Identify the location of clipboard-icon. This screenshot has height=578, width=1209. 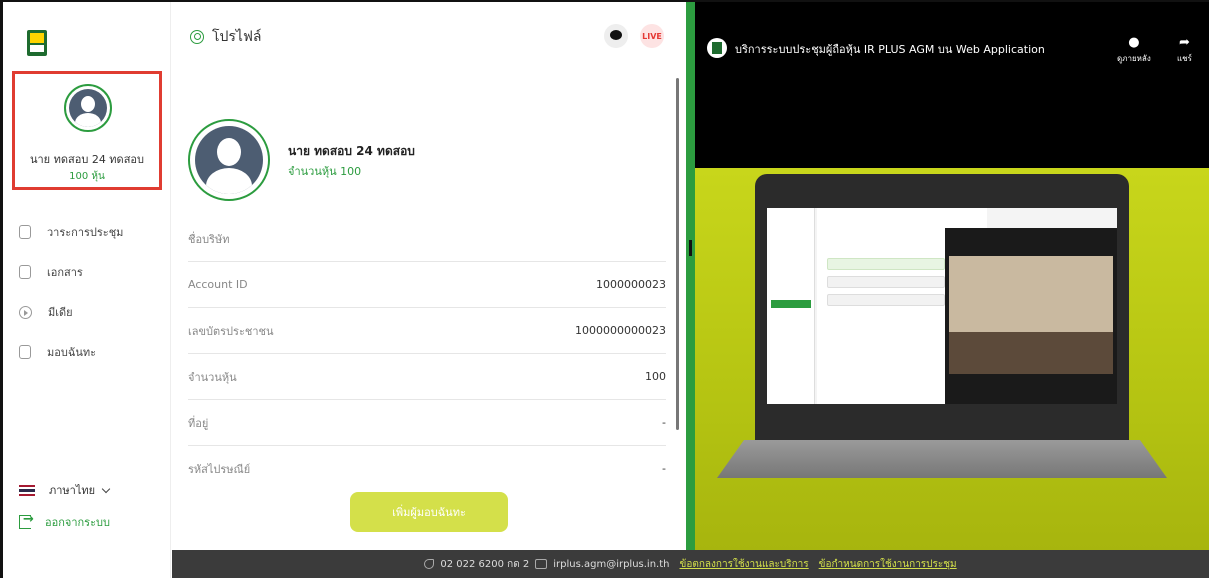
(25, 232).